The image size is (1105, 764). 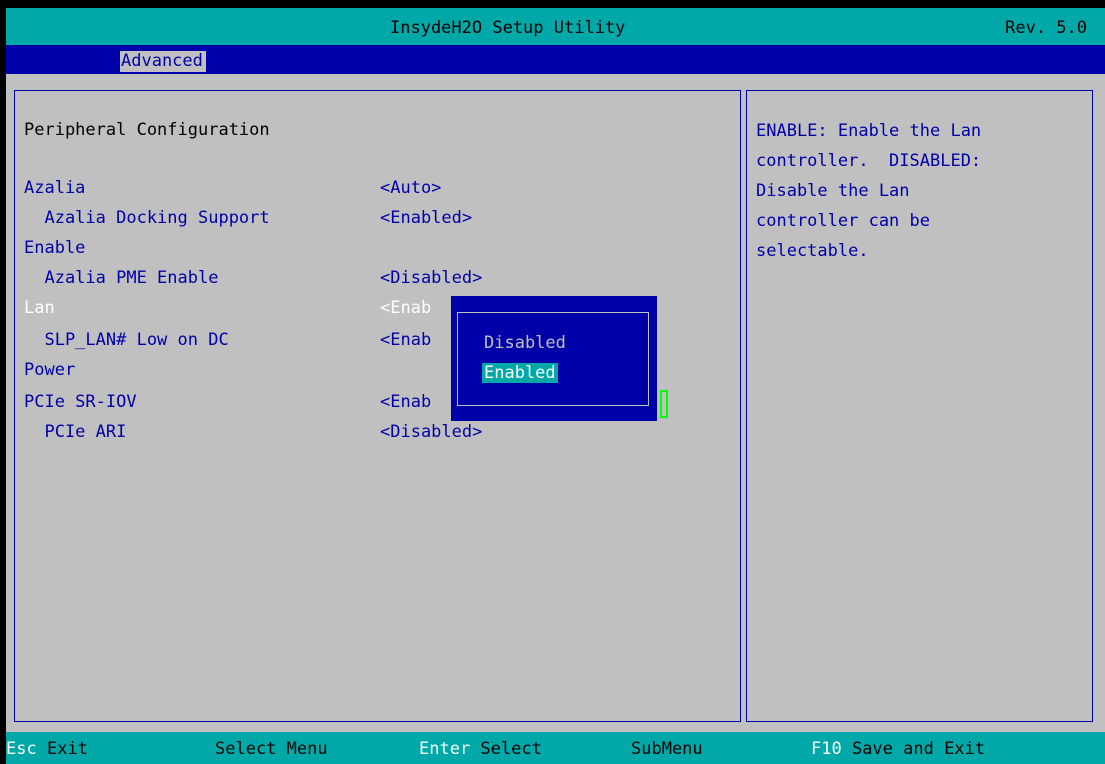 I want to click on popup-border: Disabled Enabled, so click(x=553, y=359).